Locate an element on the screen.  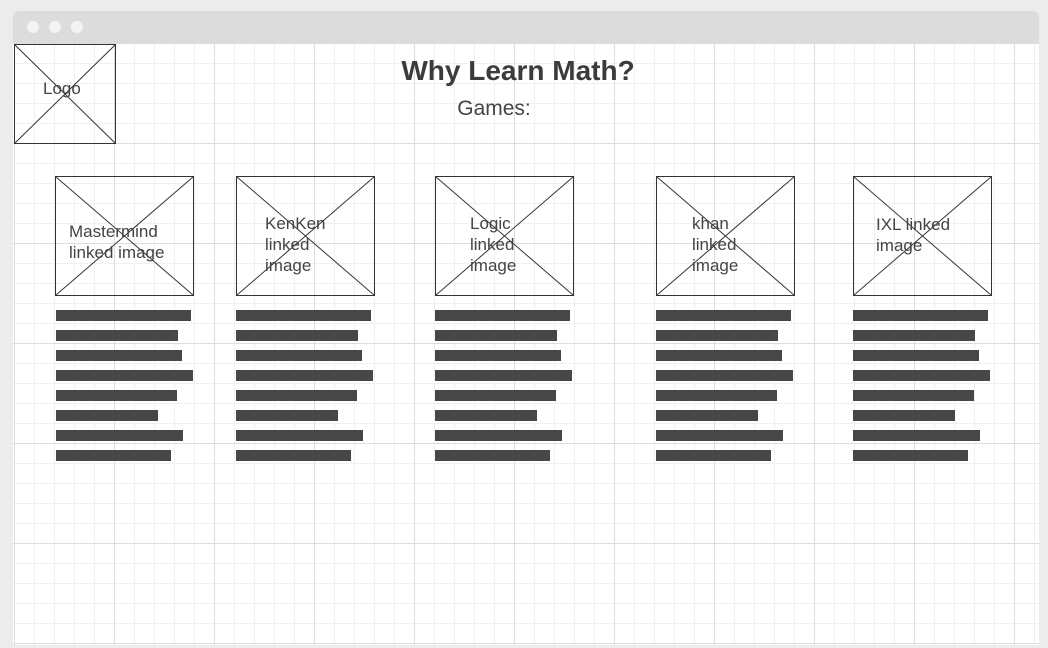
game-image-logic: Logic linked image is located at coordinates (504, 236).